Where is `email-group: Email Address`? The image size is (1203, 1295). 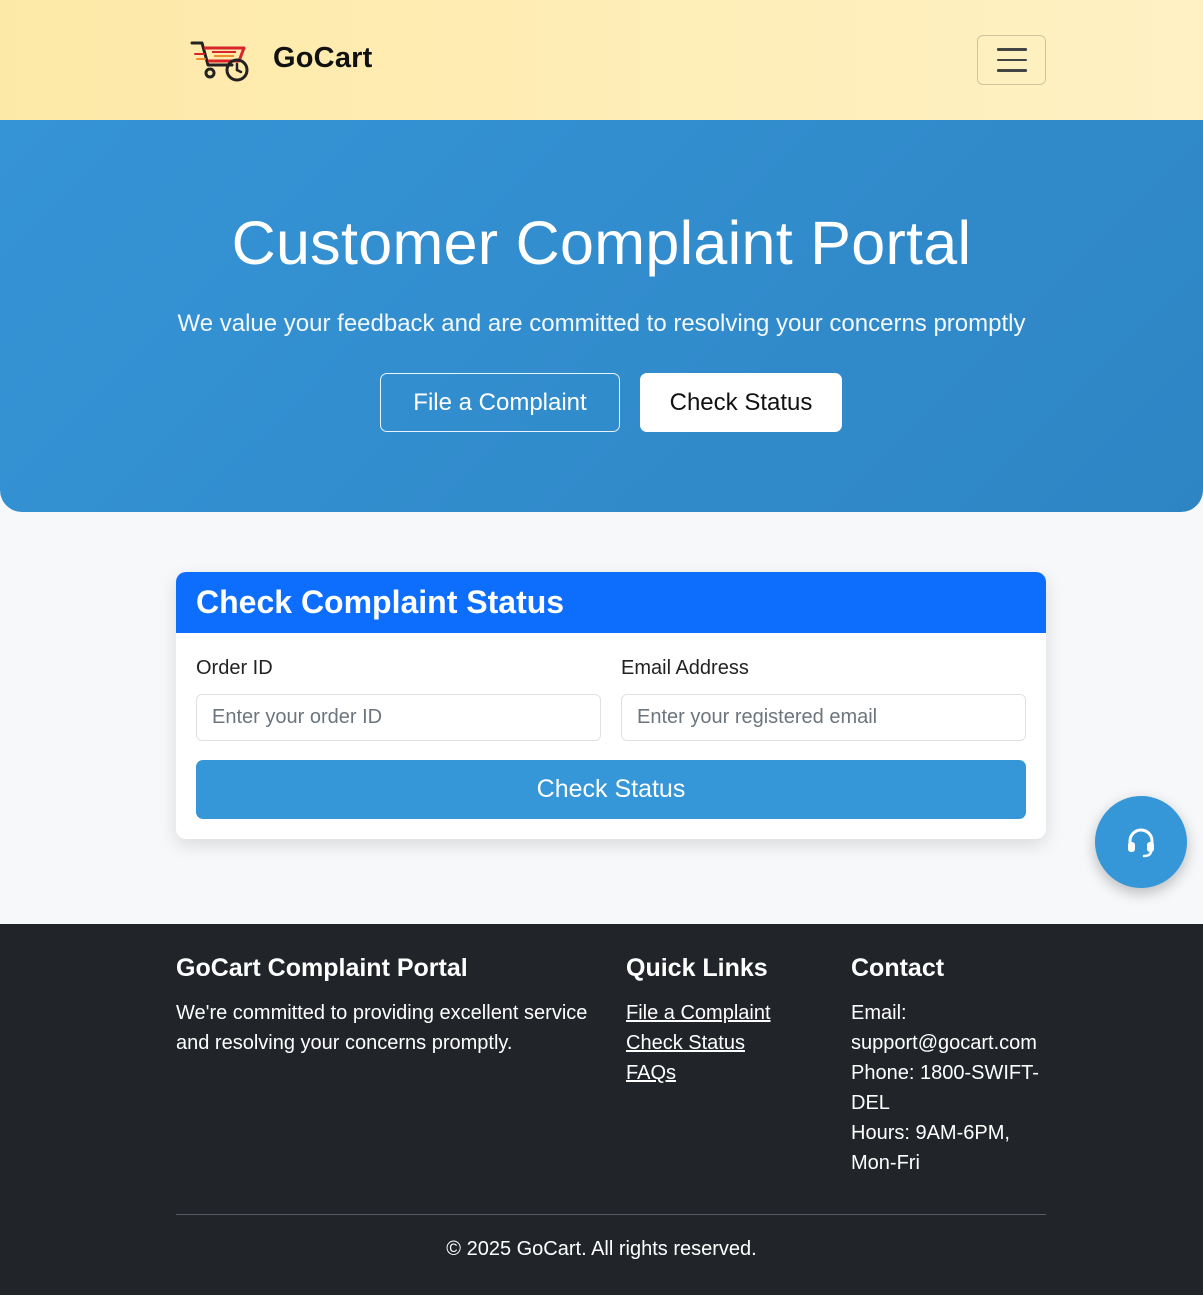
email-group: Email Address is located at coordinates (823, 699).